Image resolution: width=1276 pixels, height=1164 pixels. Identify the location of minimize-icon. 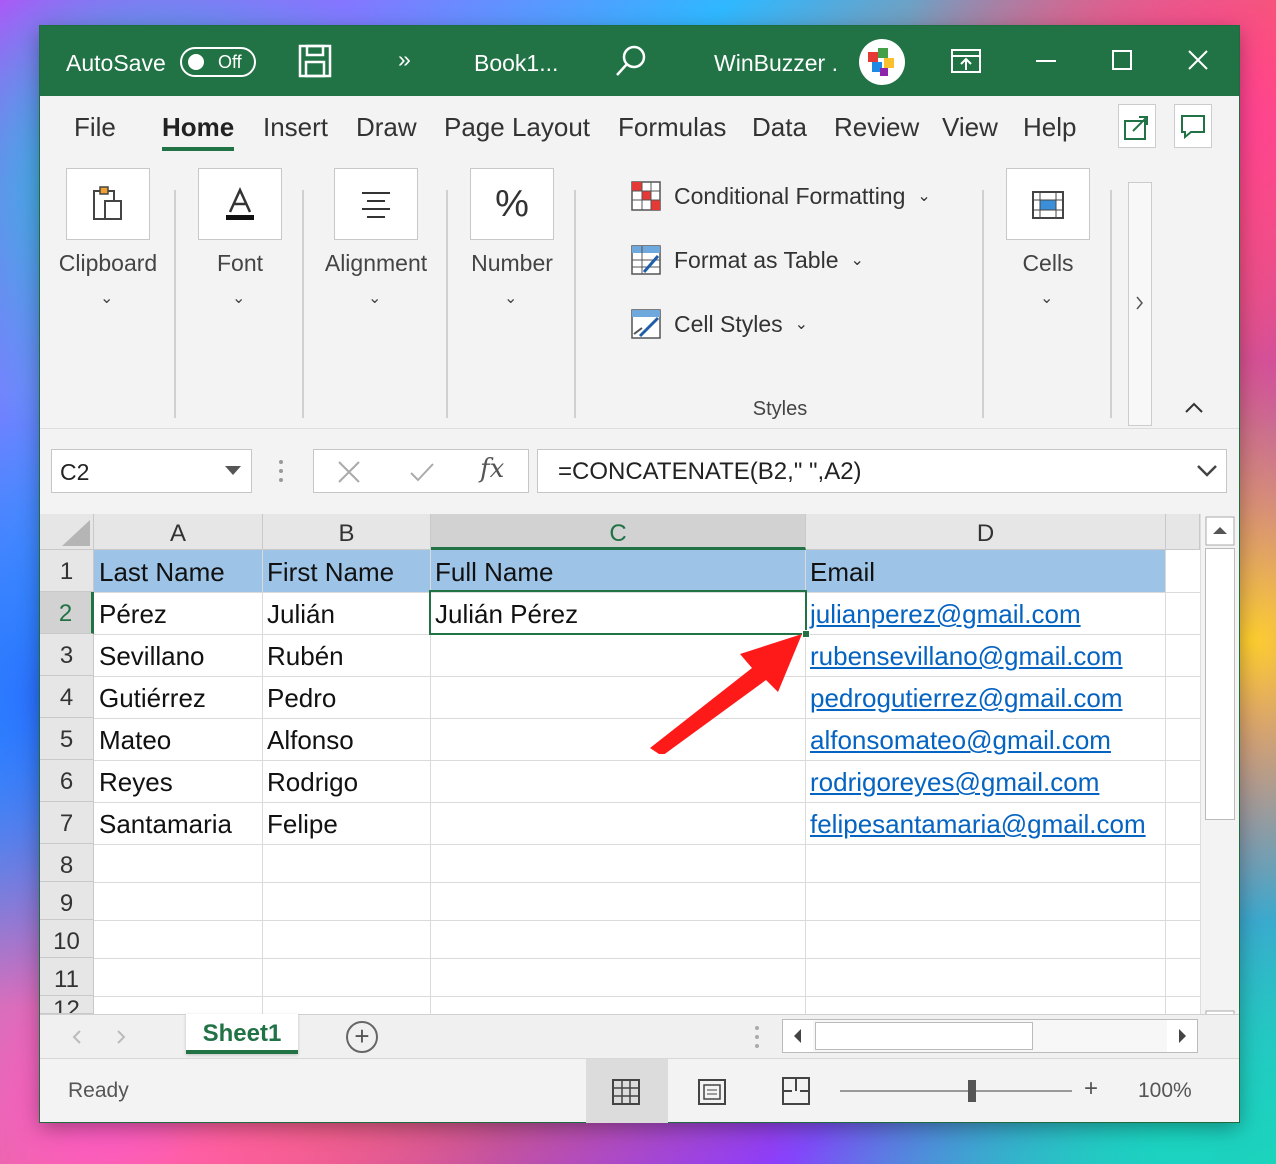
(1046, 60).